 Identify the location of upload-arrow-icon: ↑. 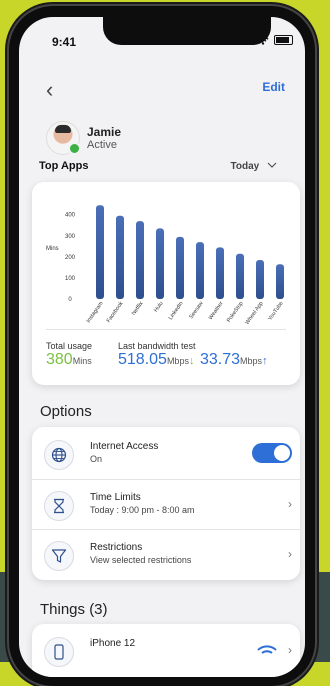
(265, 361).